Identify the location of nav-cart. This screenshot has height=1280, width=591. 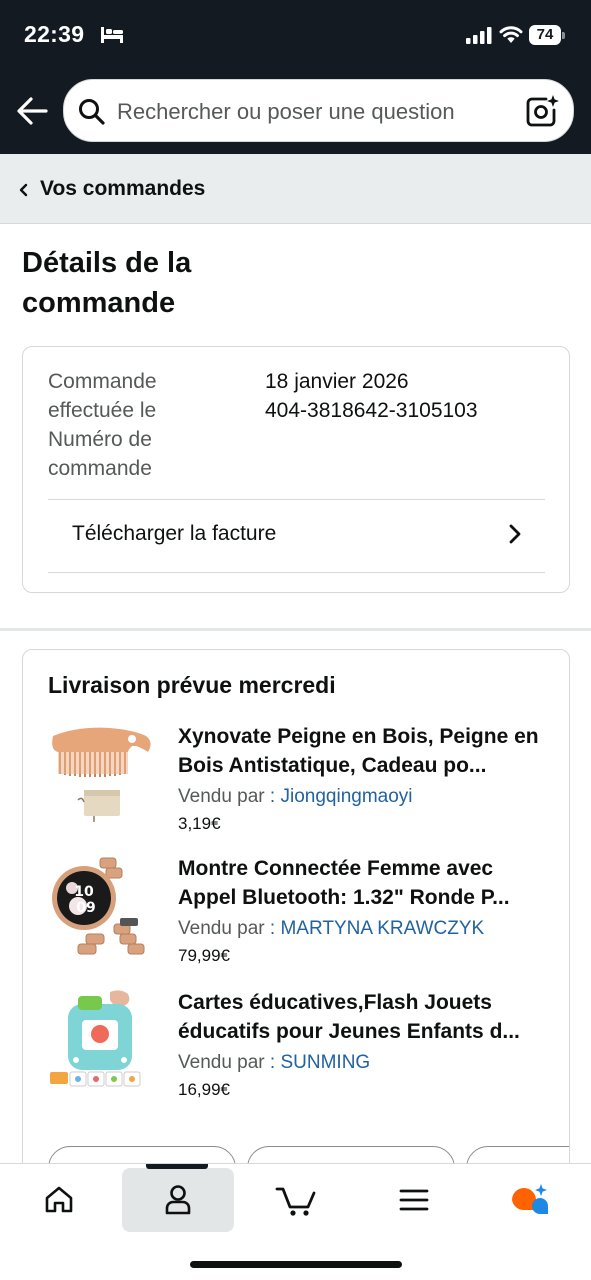
(296, 1200).